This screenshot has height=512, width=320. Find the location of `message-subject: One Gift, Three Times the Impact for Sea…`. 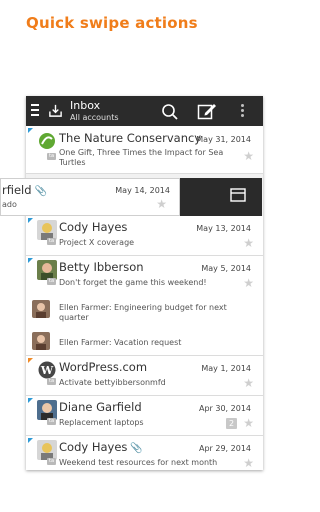

message-subject: One Gift, Three Times the Impact for Sea… is located at coordinates (141, 157).